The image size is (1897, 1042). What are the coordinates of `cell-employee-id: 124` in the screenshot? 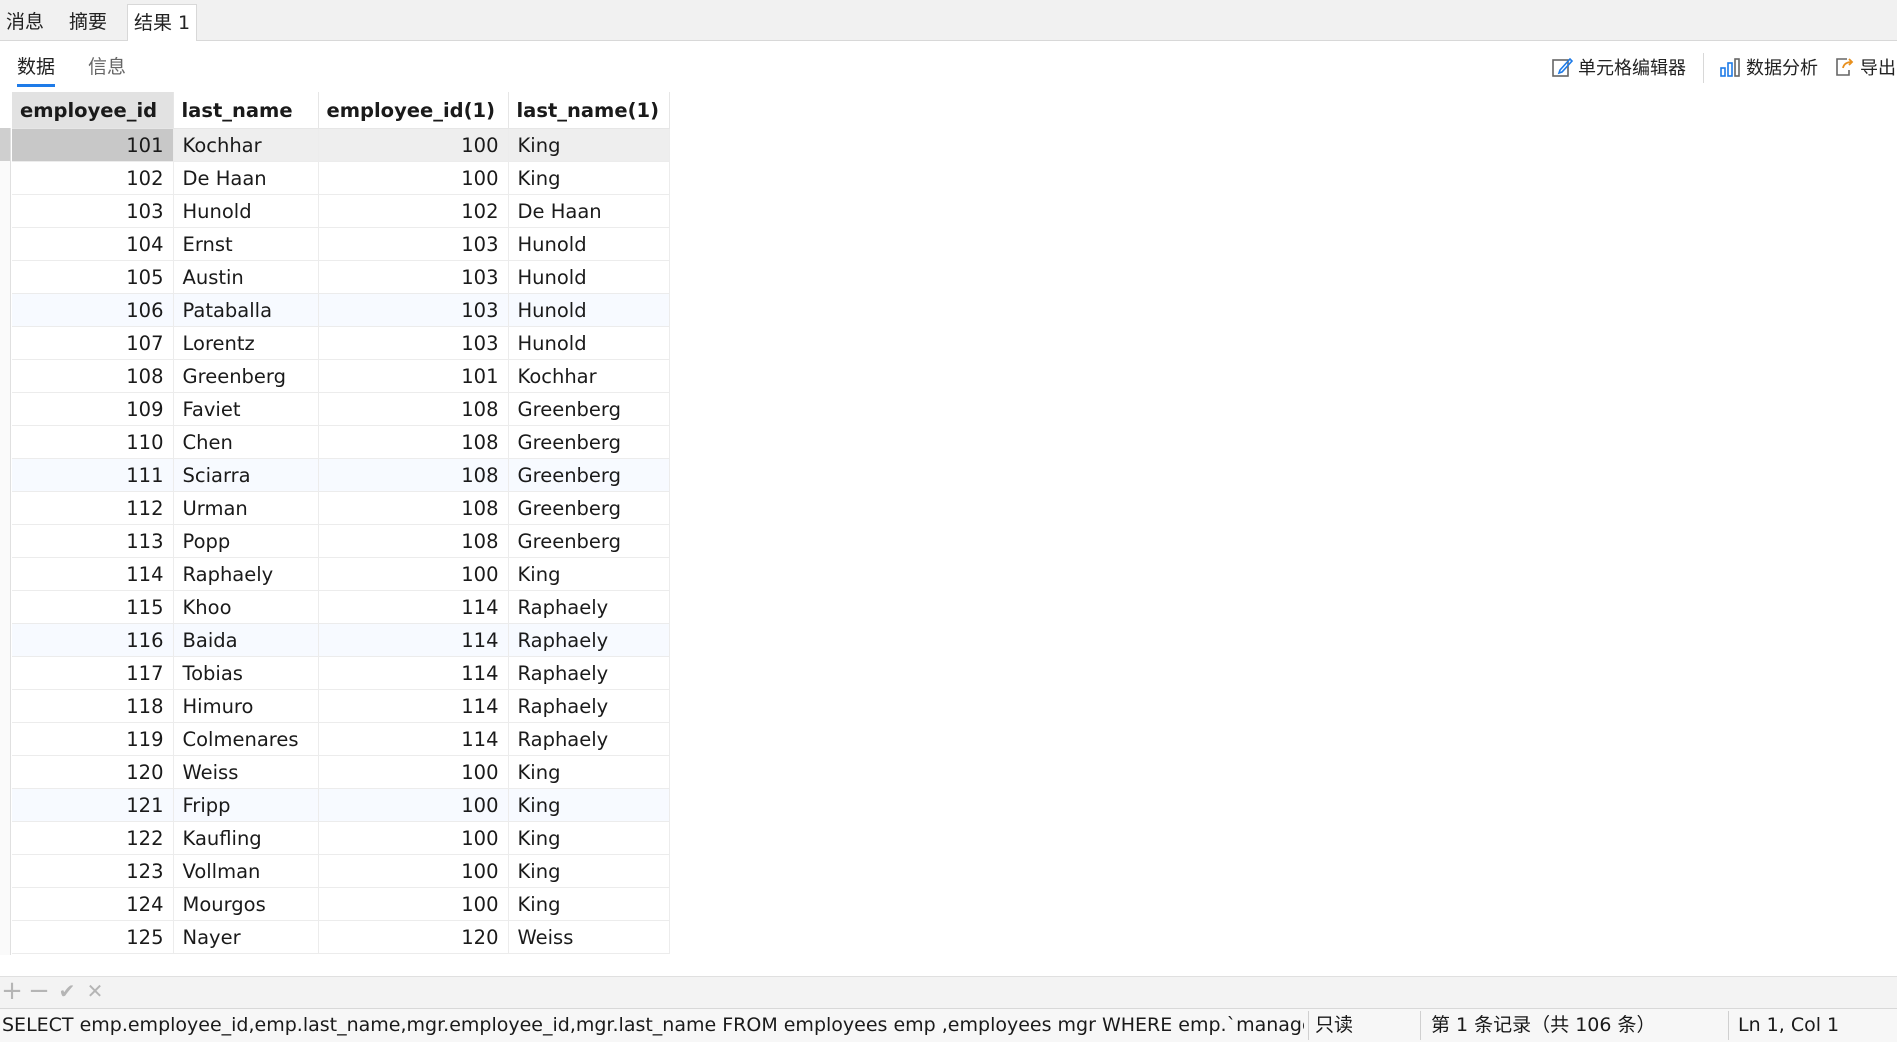 It's located at (93, 904).